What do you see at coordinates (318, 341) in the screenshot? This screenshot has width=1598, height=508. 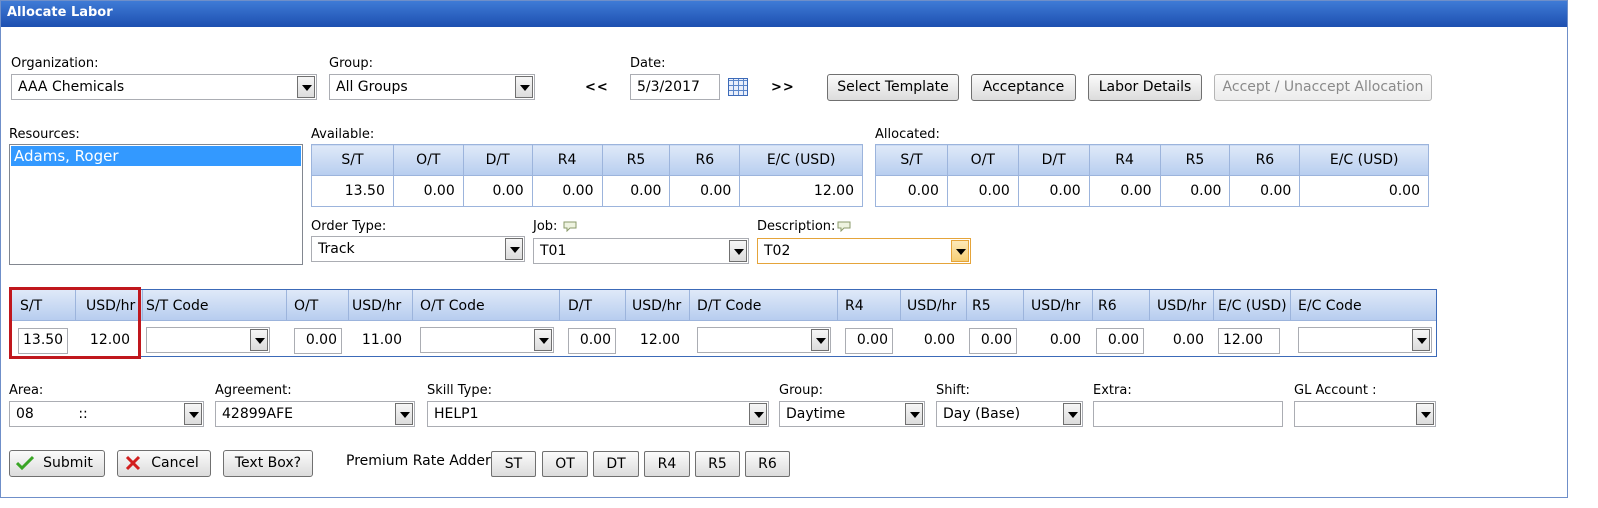 I see `ot-hours-input: 0.00` at bounding box center [318, 341].